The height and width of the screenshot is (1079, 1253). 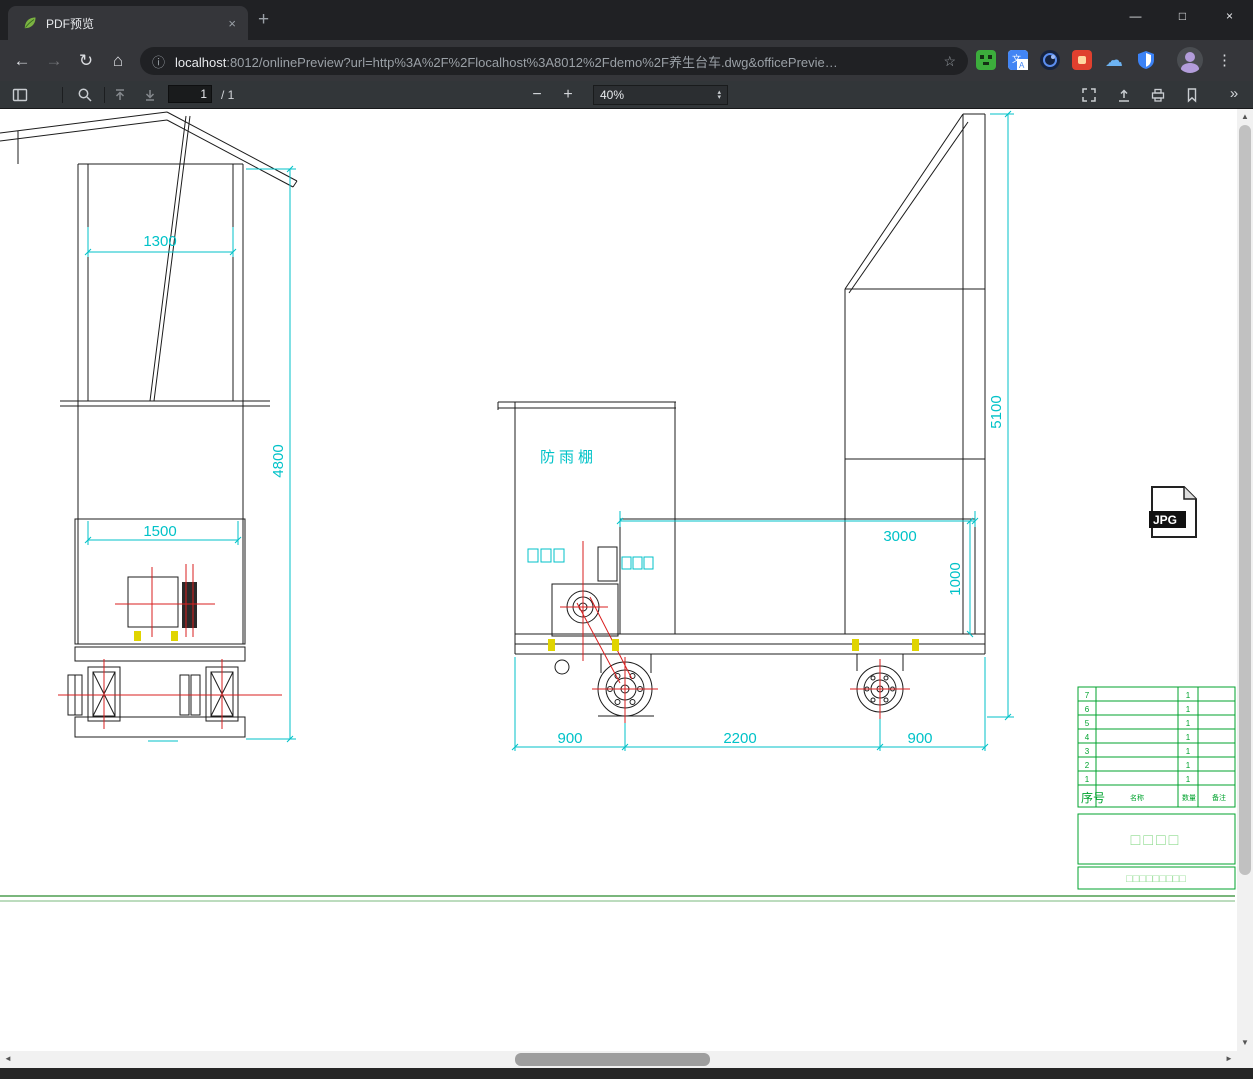 What do you see at coordinates (660, 95) in the screenshot?
I see `zoom-select: 40% ▴ ▾` at bounding box center [660, 95].